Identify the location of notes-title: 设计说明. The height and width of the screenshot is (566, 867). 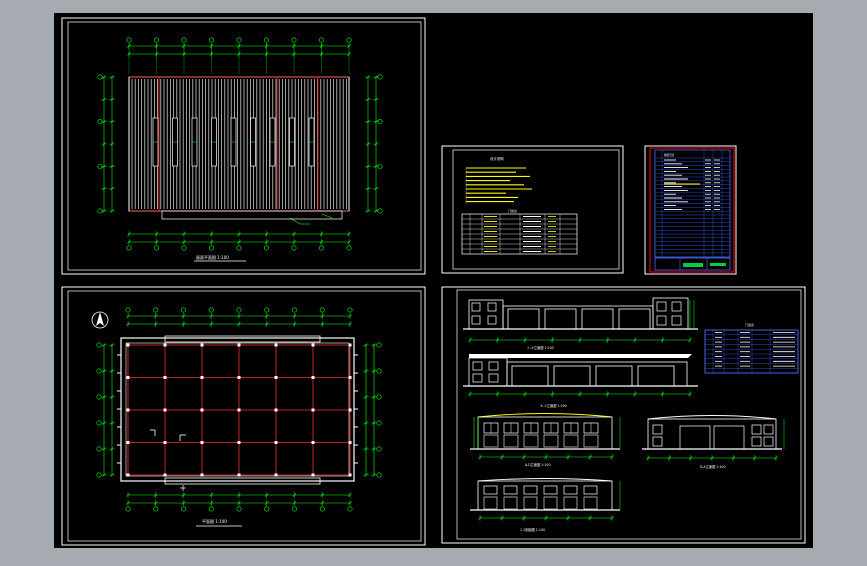
(497, 158).